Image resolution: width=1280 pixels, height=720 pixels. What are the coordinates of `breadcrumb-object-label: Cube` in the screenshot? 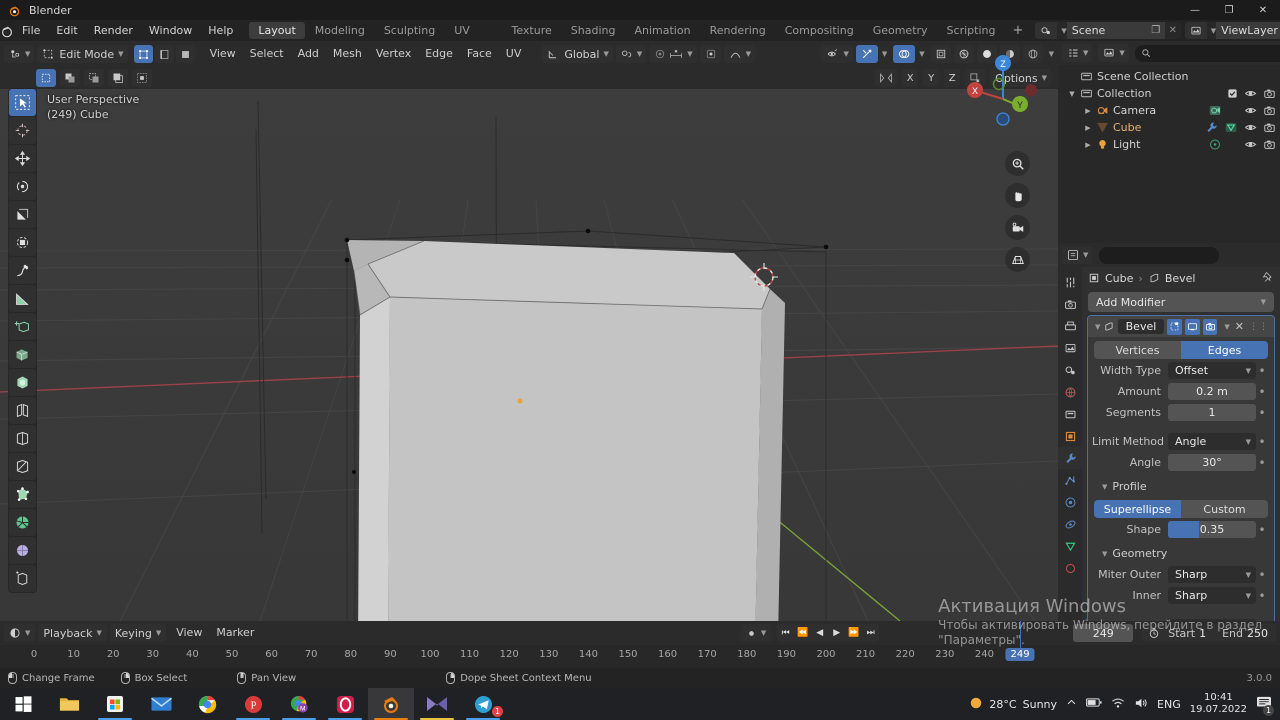 It's located at (1119, 278).